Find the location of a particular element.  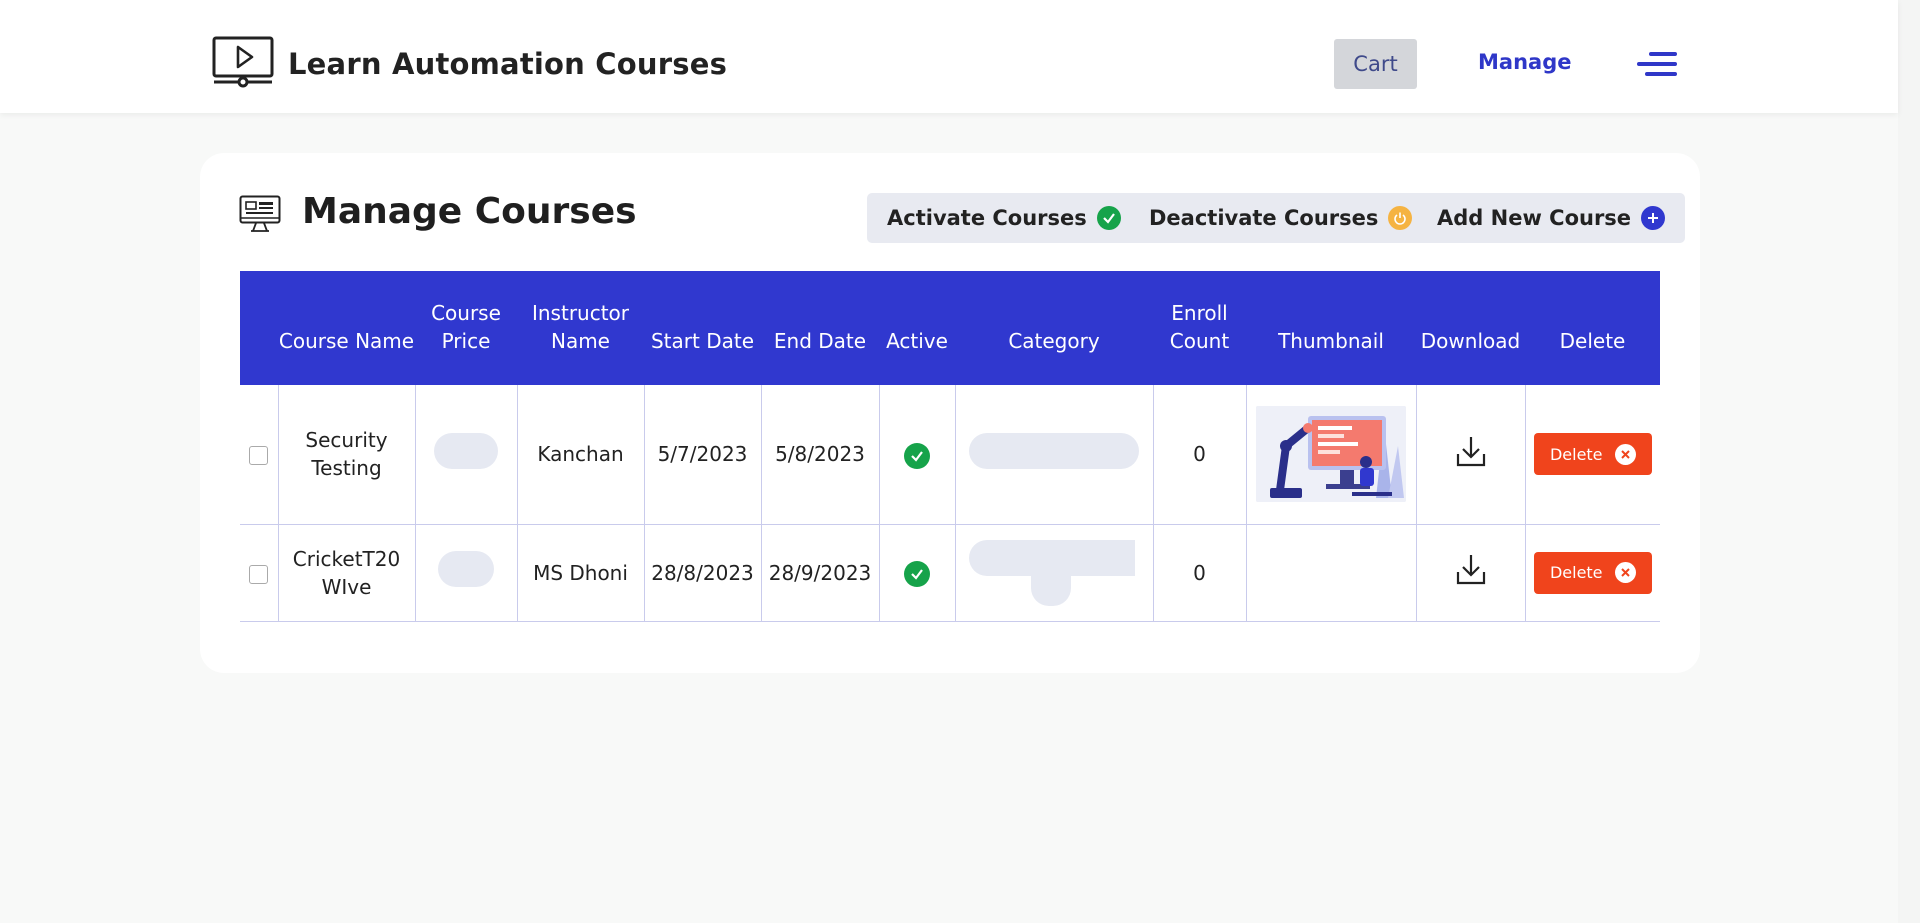

cart-button: Cart is located at coordinates (1375, 64).